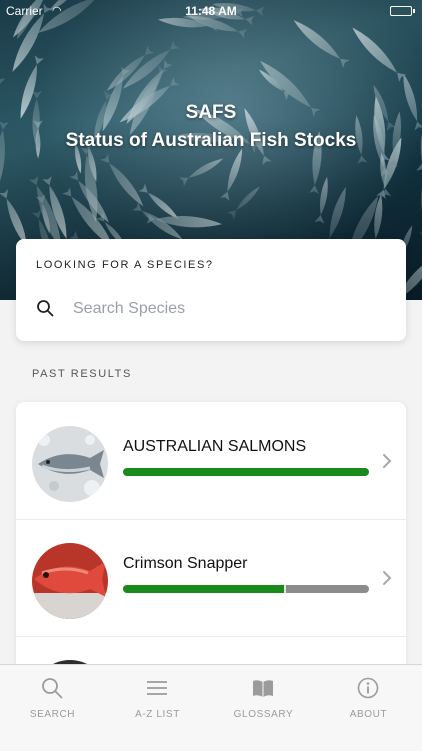 The height and width of the screenshot is (751, 422). I want to click on battery-icon, so click(402, 11).